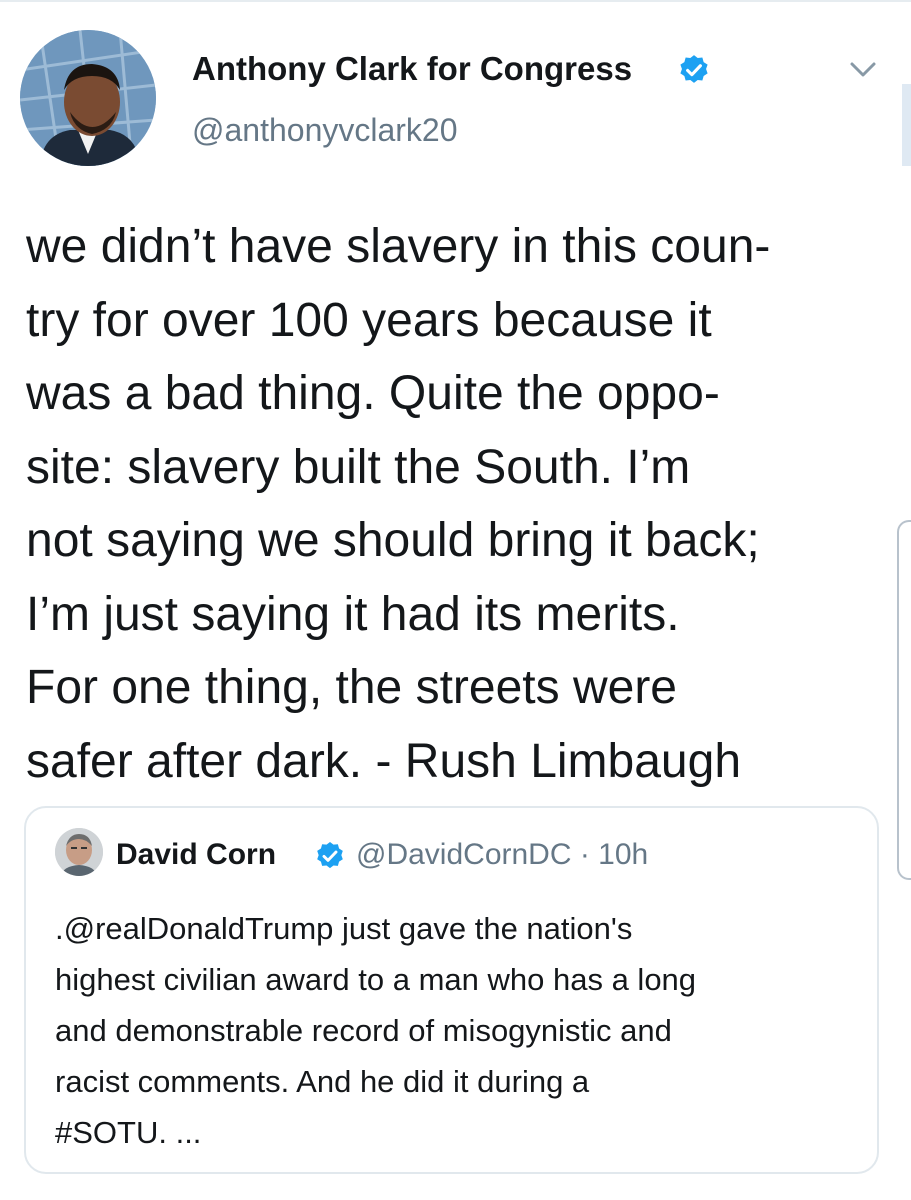 The height and width of the screenshot is (1200, 911). What do you see at coordinates (906, 125) in the screenshot?
I see `edge-scroll-indicator` at bounding box center [906, 125].